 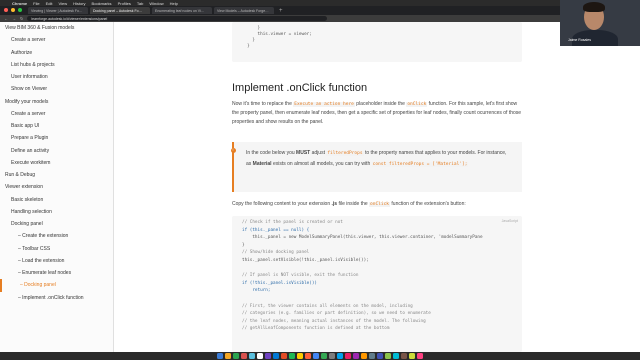 I want to click on sidebar-item: List hubs & projects, so click(x=56, y=65).